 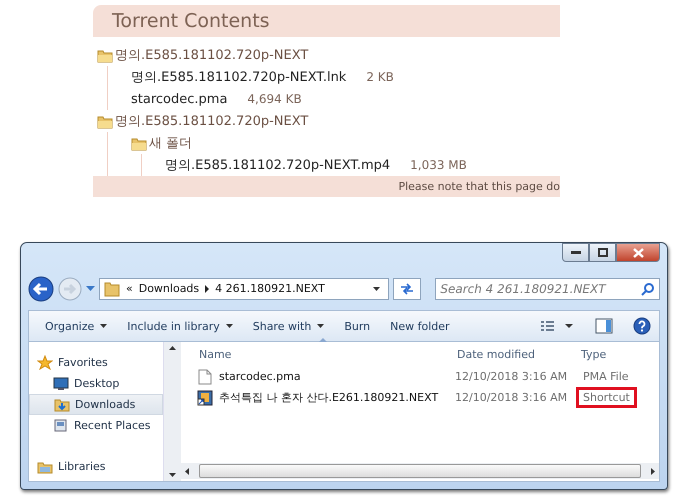 I want to click on toolbar-button: New folder, so click(x=420, y=326).